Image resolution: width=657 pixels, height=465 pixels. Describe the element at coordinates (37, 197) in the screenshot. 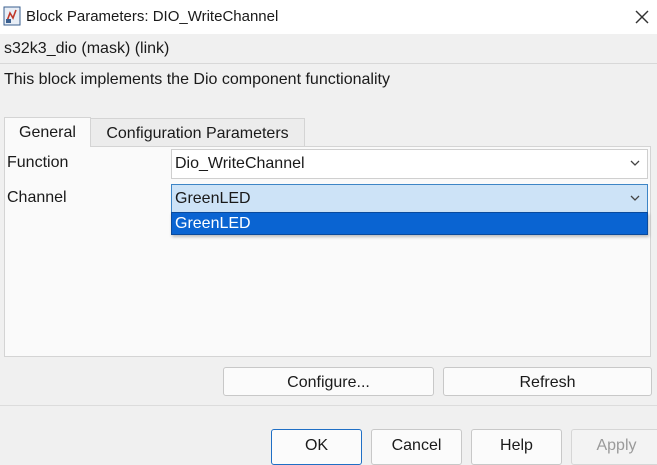

I see `channel-label: Channel` at that location.